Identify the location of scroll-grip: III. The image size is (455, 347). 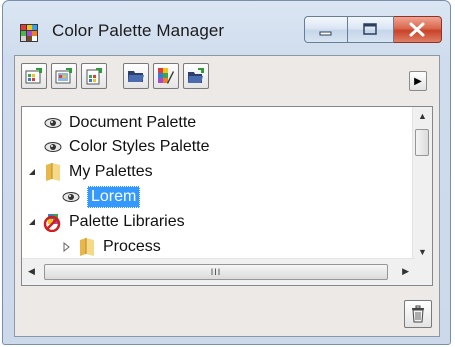
(216, 272).